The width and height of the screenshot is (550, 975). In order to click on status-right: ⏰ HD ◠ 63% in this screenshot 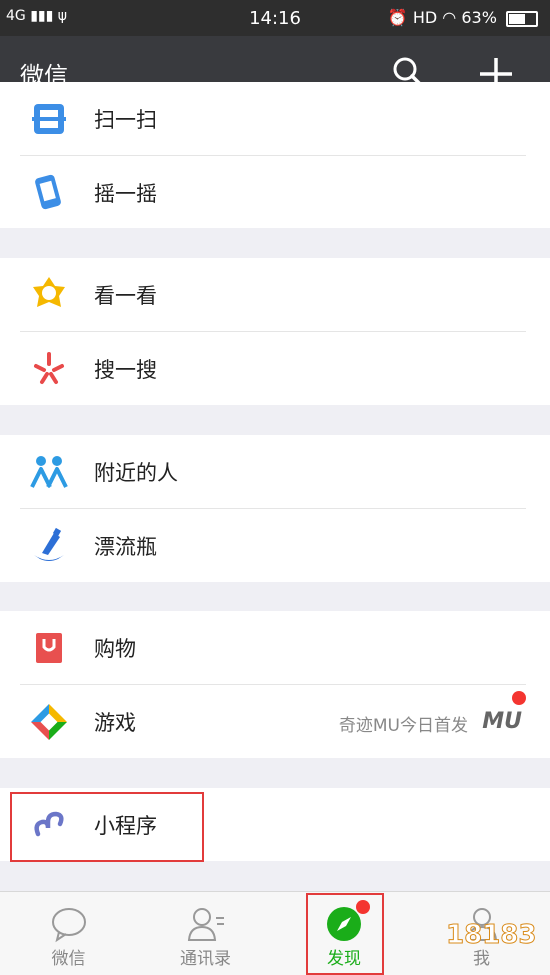, I will do `click(463, 17)`.